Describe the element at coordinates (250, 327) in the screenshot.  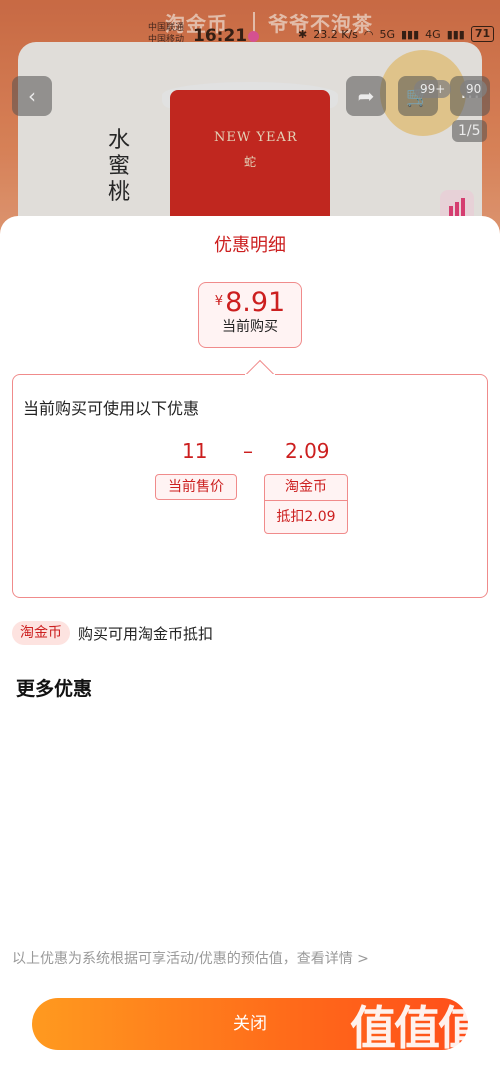
I see `price-label: 当前购买` at that location.